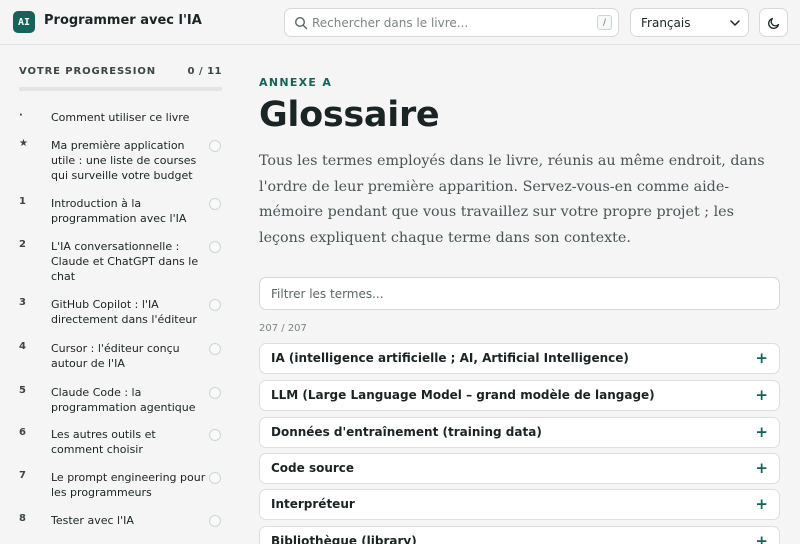 This screenshot has width=800, height=544. What do you see at coordinates (103, 442) in the screenshot?
I see `toc-item-label: Les autres outils et comment choisir` at bounding box center [103, 442].